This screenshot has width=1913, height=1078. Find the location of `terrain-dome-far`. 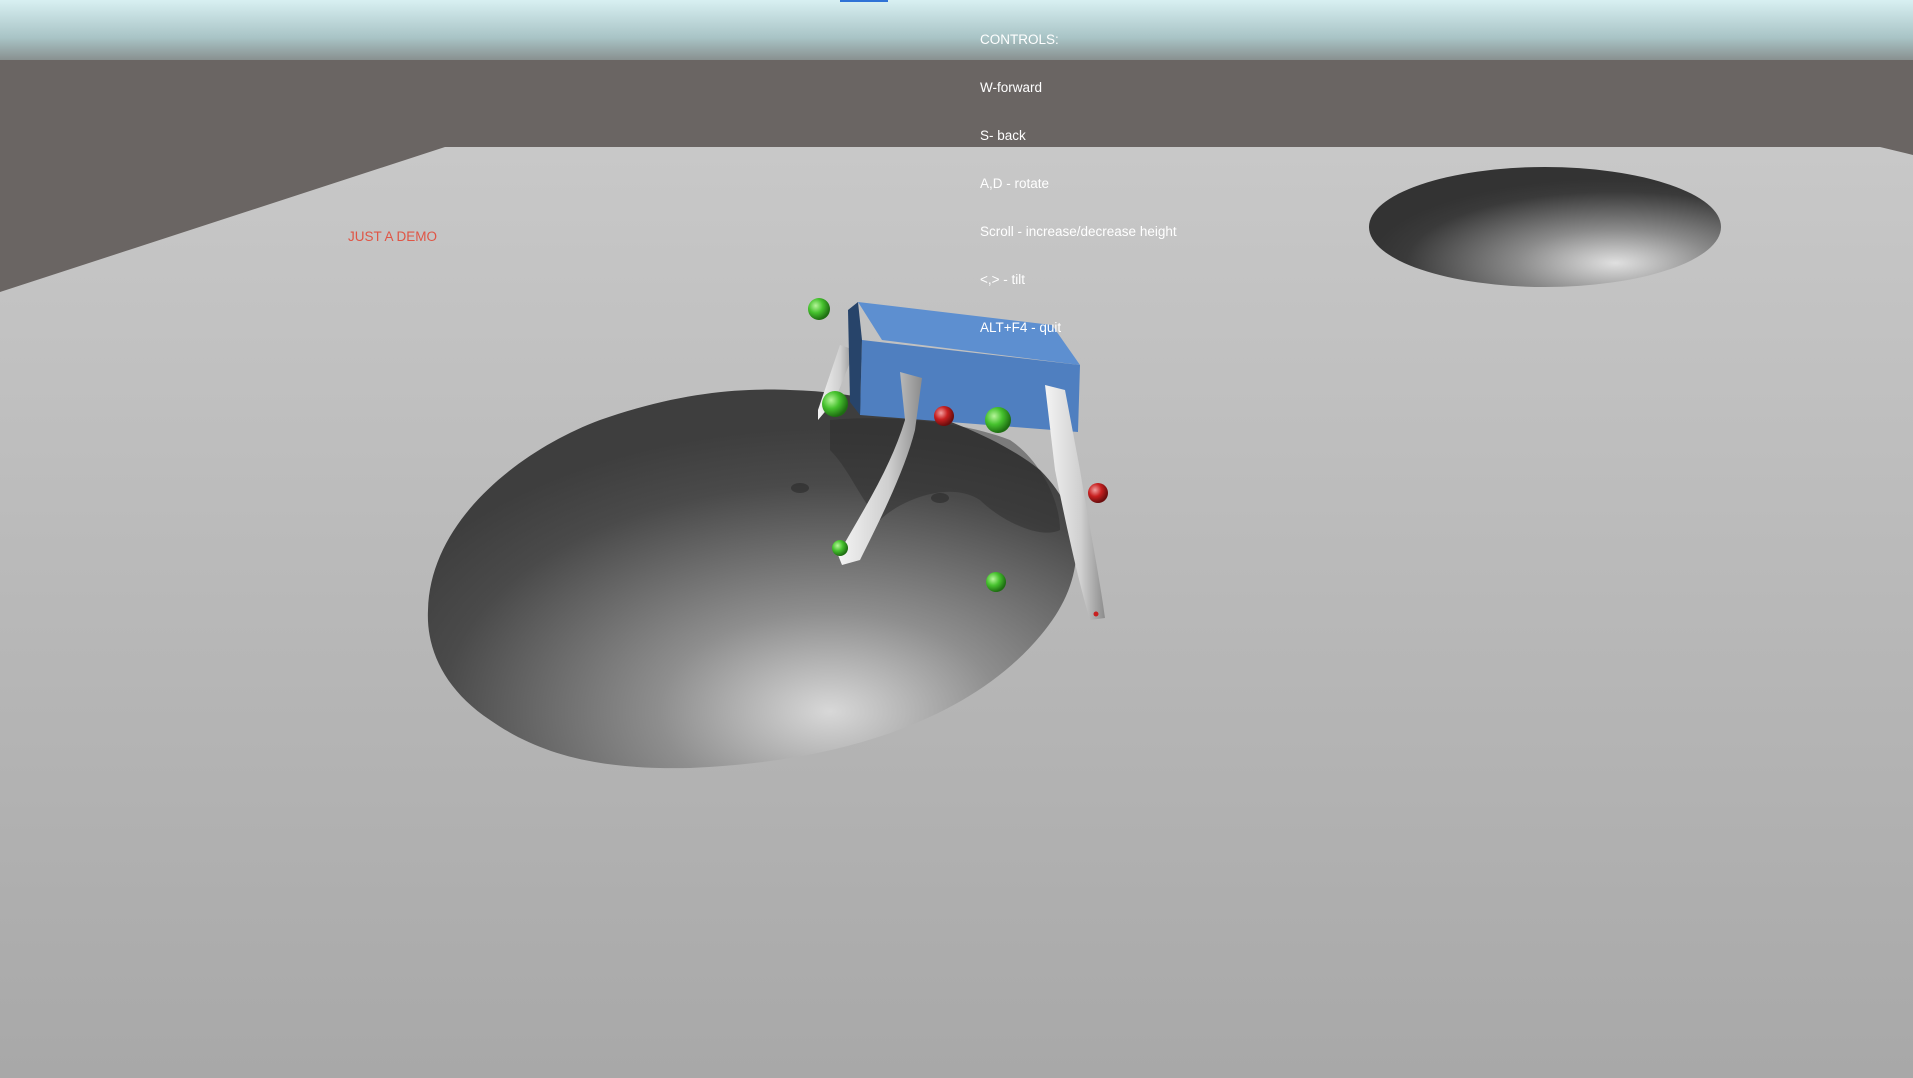

terrain-dome-far is located at coordinates (1545, 227).